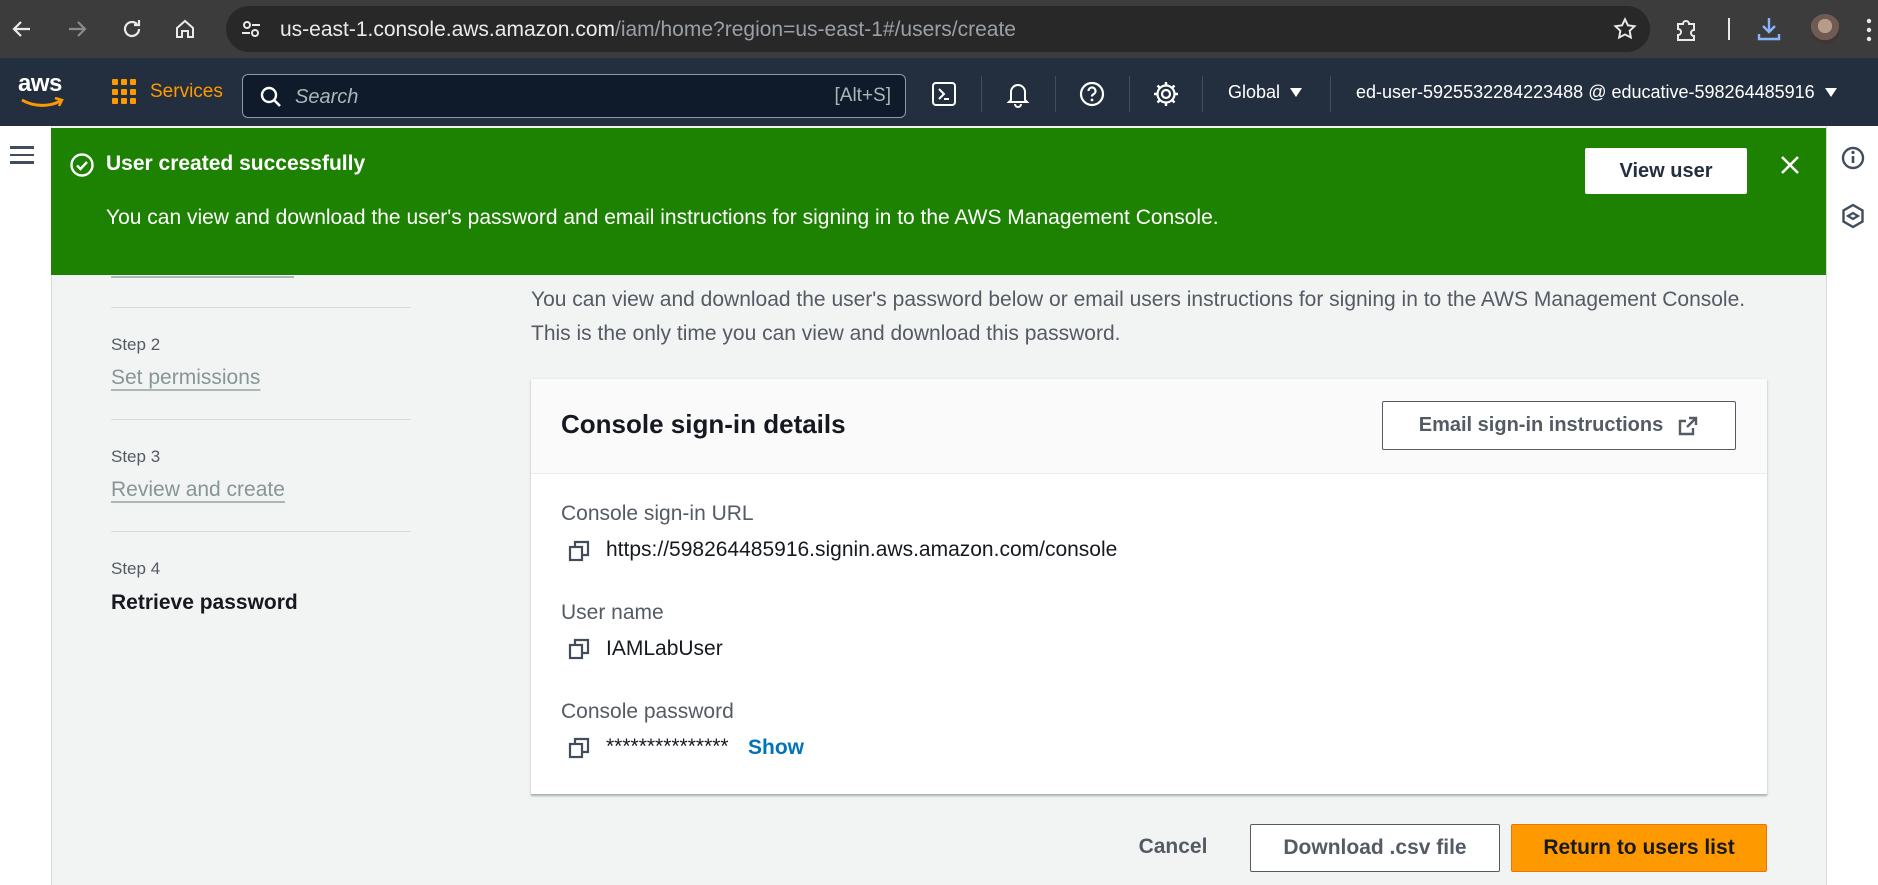  What do you see at coordinates (1375, 848) in the screenshot?
I see `download-csv-button: Download .csv file` at bounding box center [1375, 848].